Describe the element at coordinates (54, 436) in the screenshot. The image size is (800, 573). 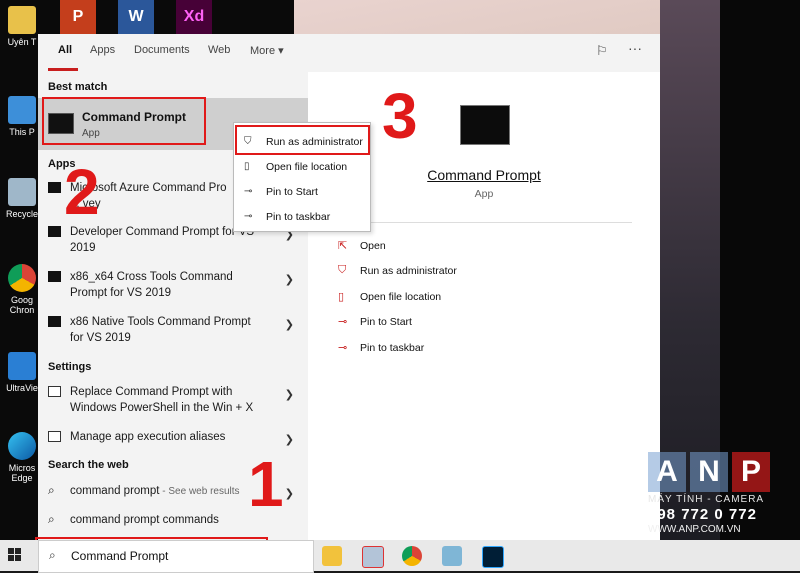
I see `settings-list-icon` at that location.